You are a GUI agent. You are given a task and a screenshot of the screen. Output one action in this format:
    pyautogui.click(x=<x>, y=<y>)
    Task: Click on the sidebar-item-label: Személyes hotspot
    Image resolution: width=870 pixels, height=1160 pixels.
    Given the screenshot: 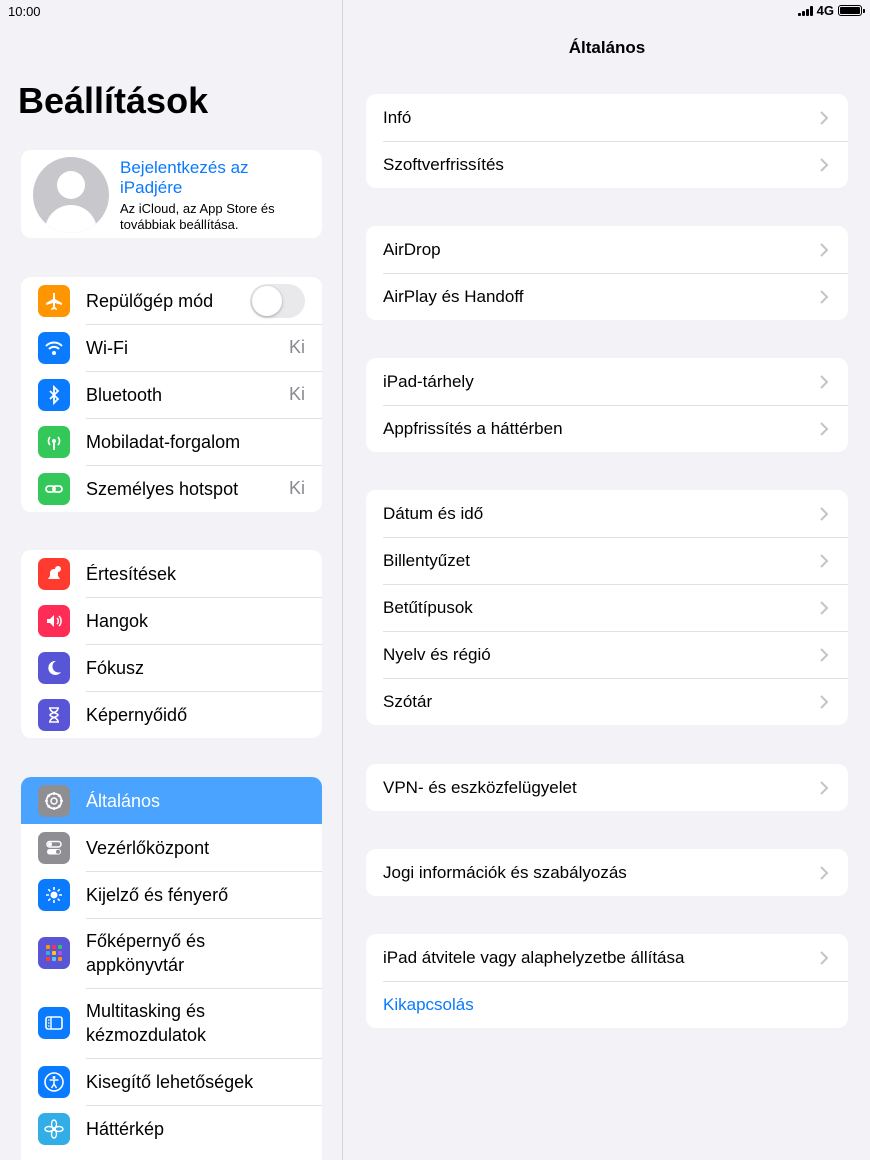 What is the action you would take?
    pyautogui.click(x=162, y=488)
    